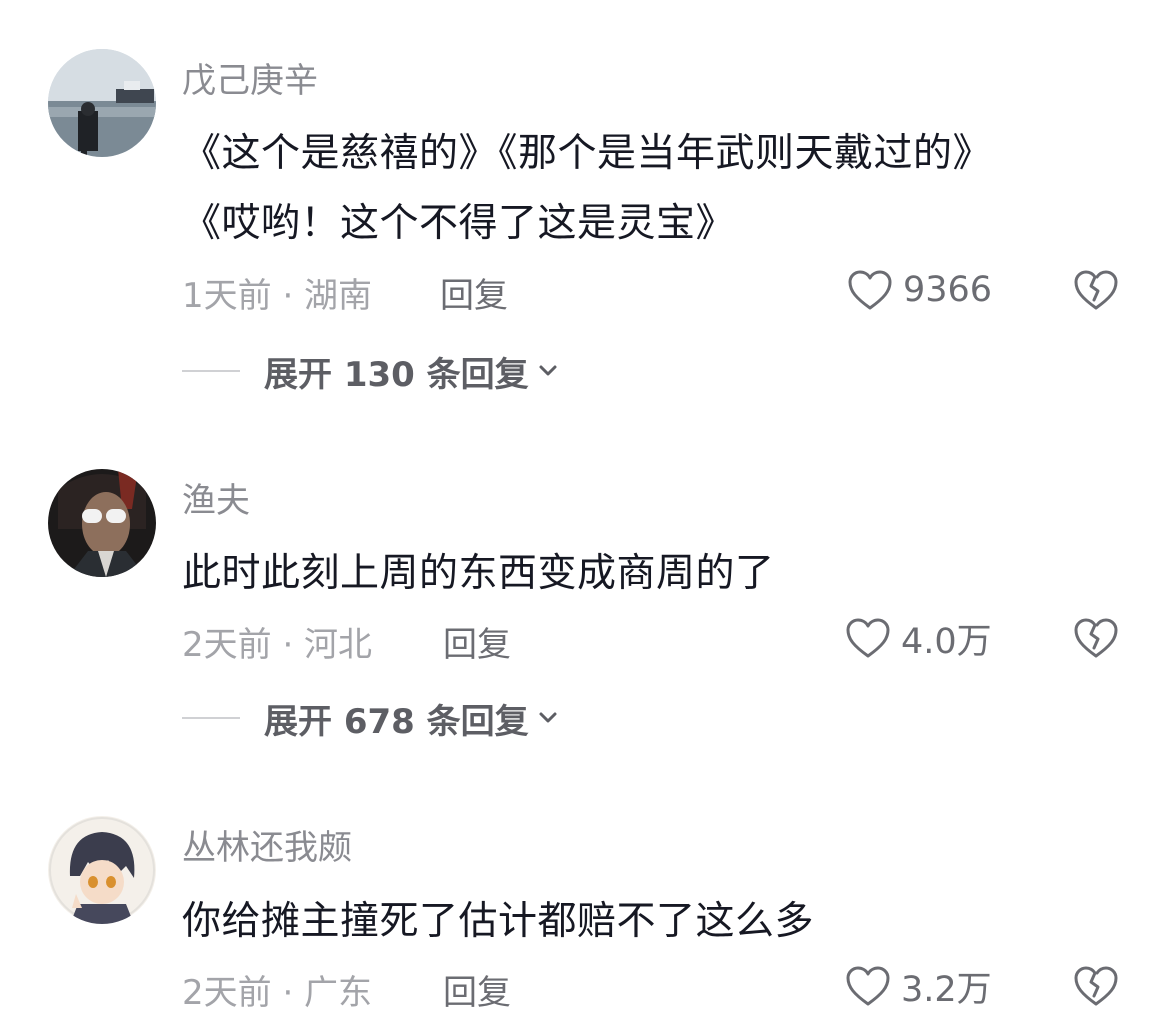 This screenshot has height=1034, width=1169. Describe the element at coordinates (216, 497) in the screenshot. I see `username: 渔夫` at that location.